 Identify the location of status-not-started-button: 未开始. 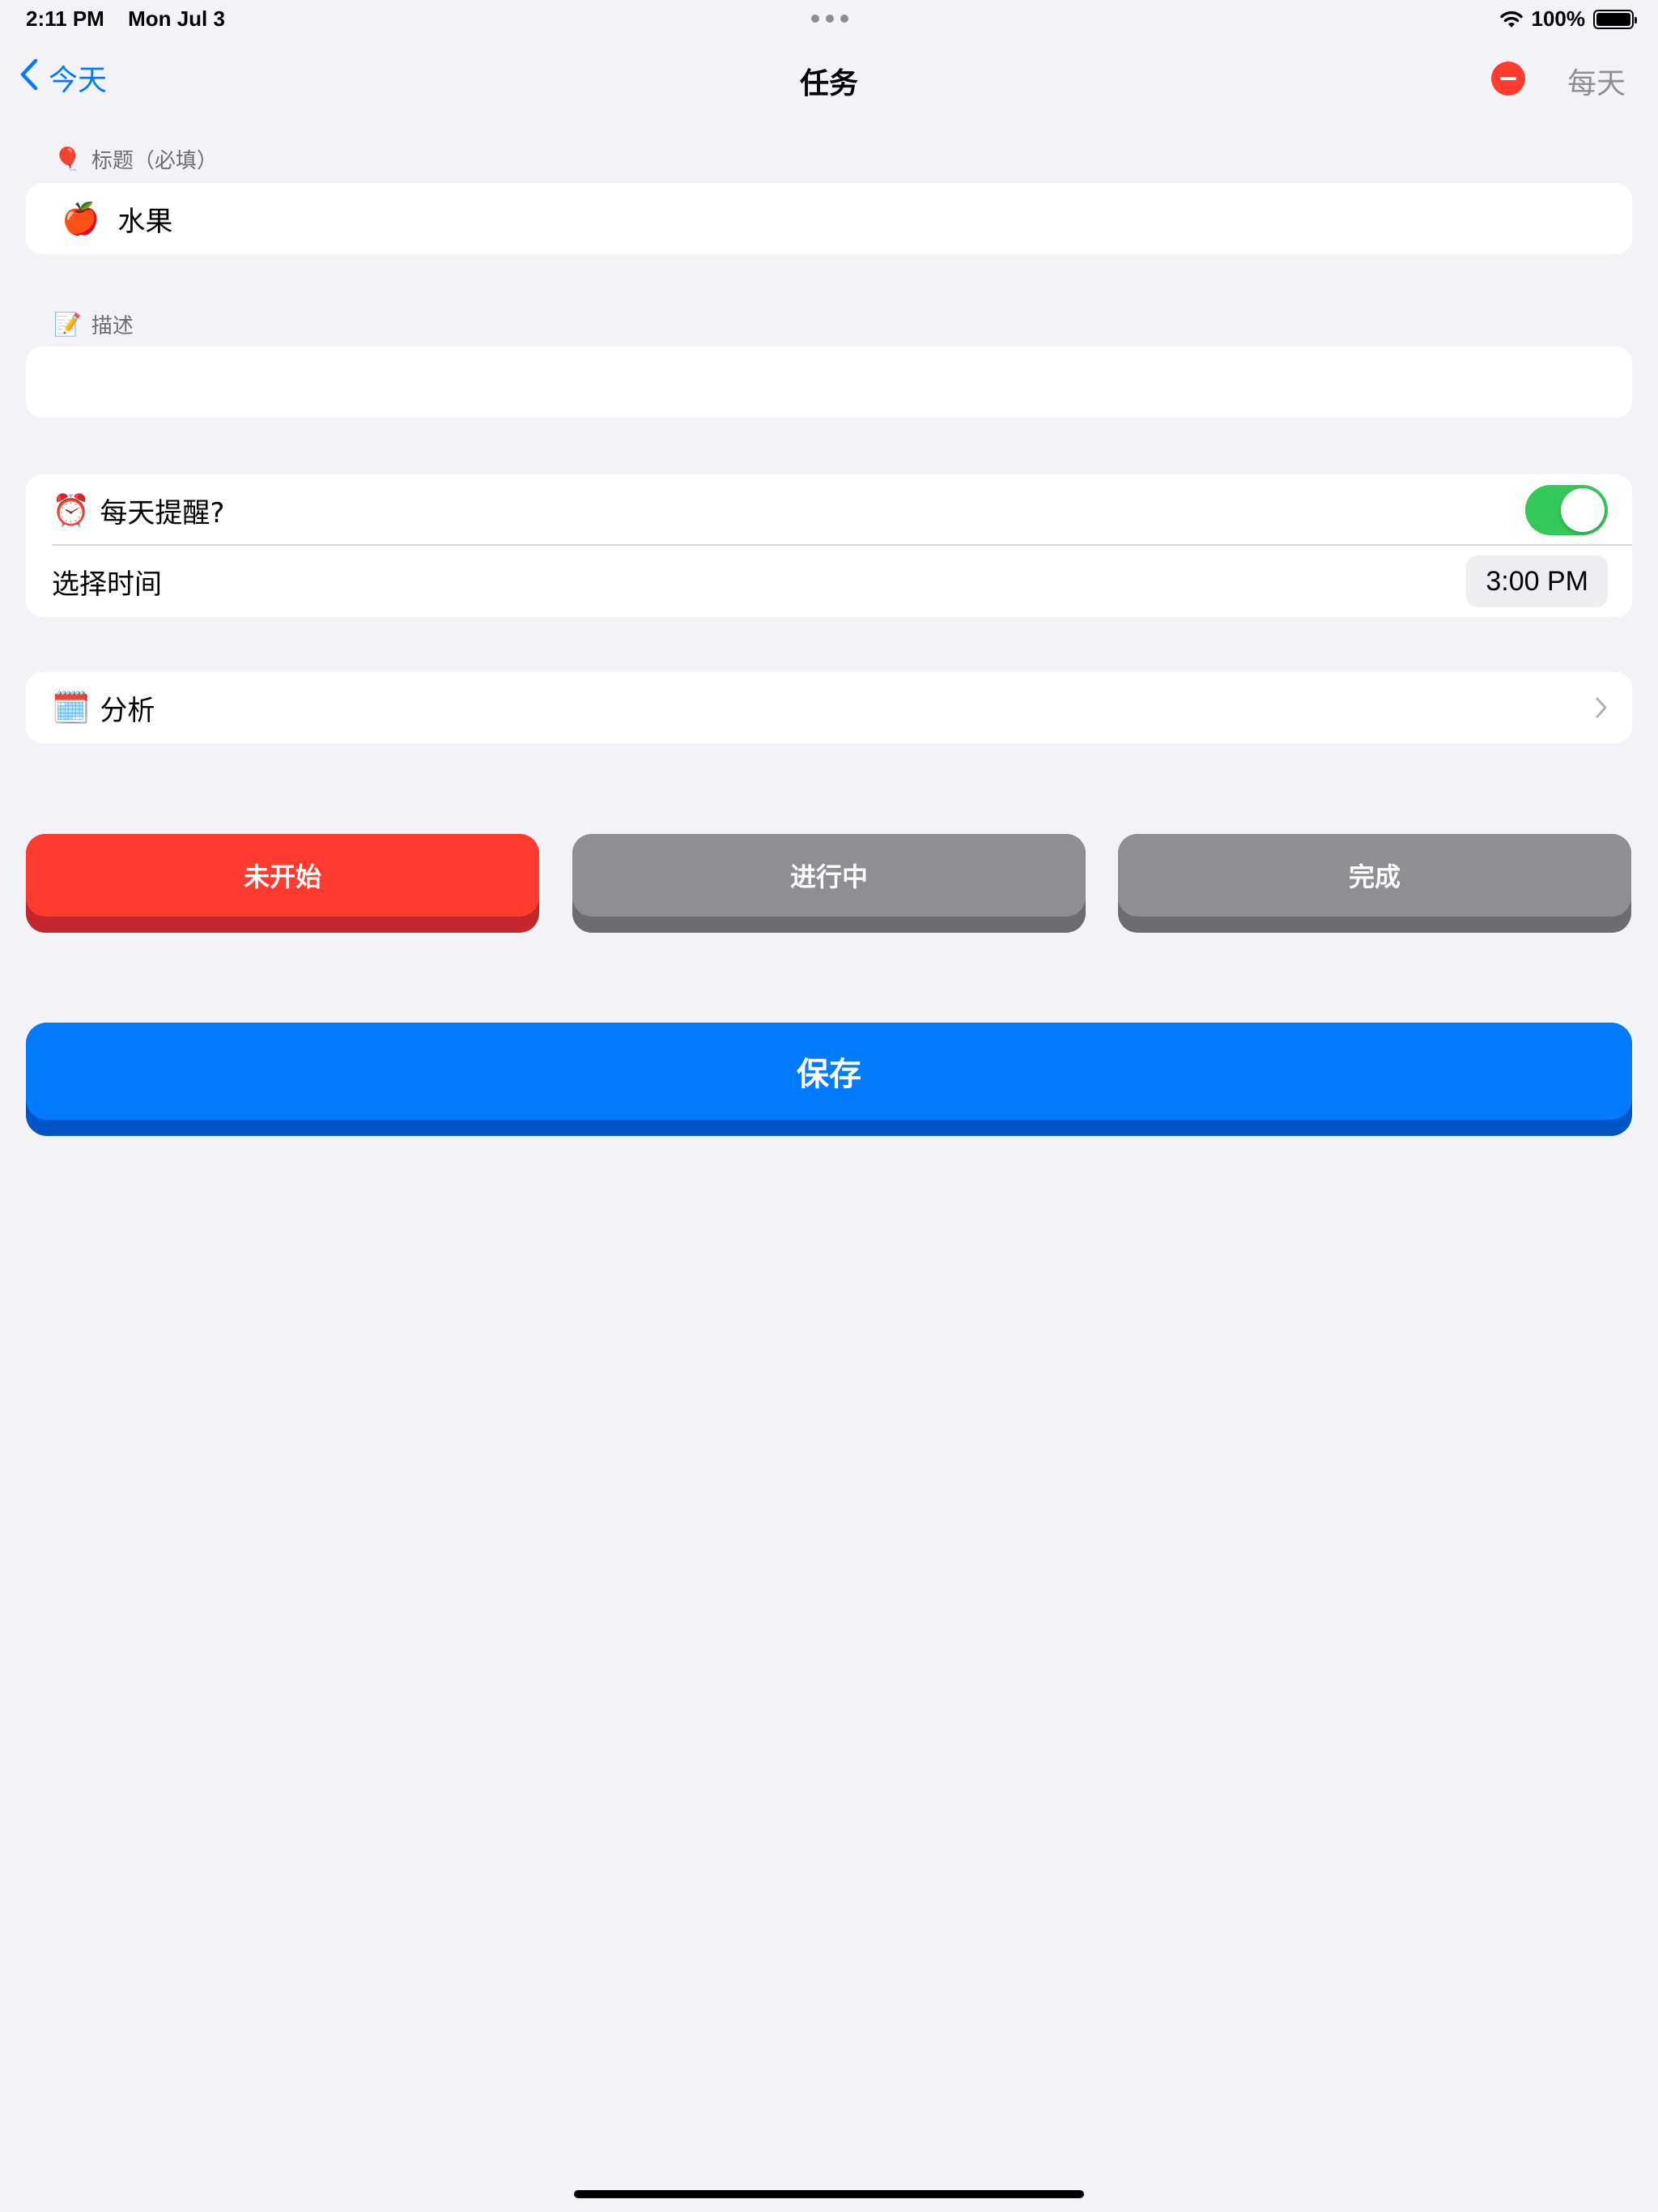
(282, 884).